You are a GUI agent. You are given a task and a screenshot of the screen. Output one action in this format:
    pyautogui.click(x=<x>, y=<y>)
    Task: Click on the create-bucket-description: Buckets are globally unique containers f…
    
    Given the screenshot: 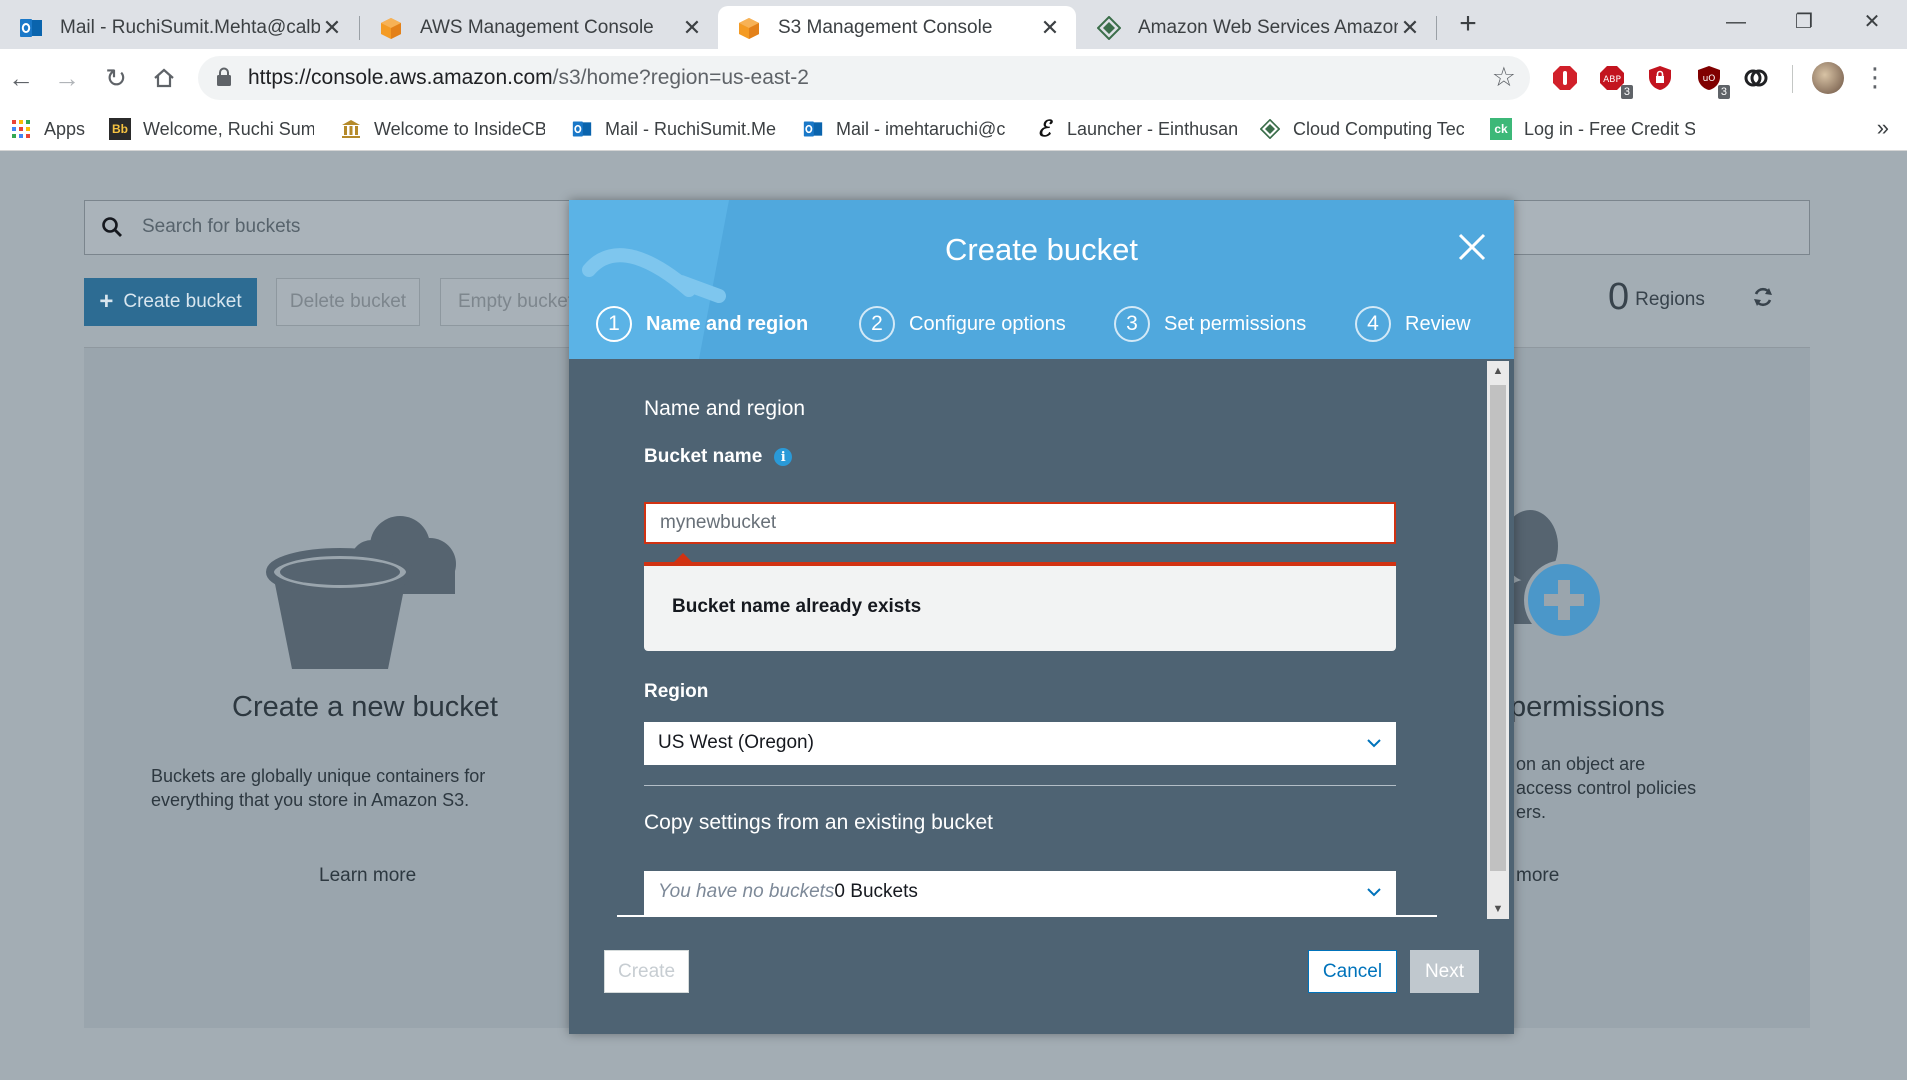 What is the action you would take?
    pyautogui.click(x=318, y=788)
    